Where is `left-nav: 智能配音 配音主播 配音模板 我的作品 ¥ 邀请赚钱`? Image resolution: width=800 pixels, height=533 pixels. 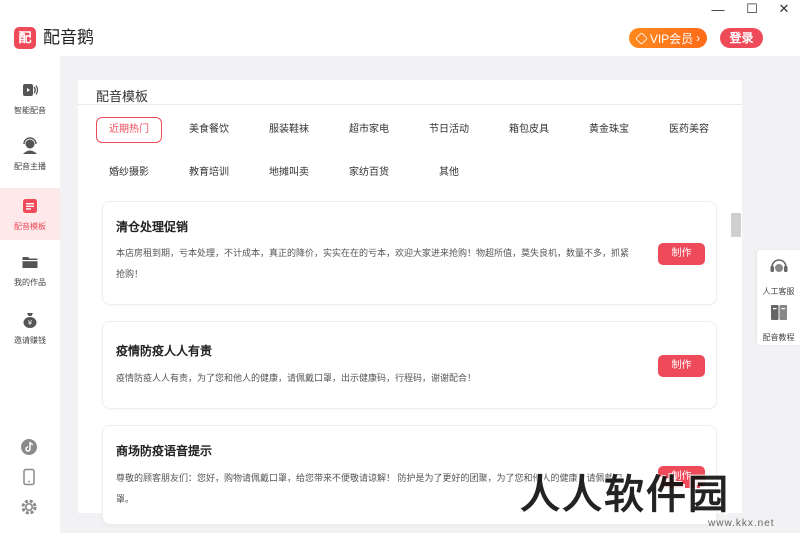
left-nav: 智能配音 配音主播 配音模板 我的作品 ¥ 邀请赚钱 is located at coordinates (30, 294).